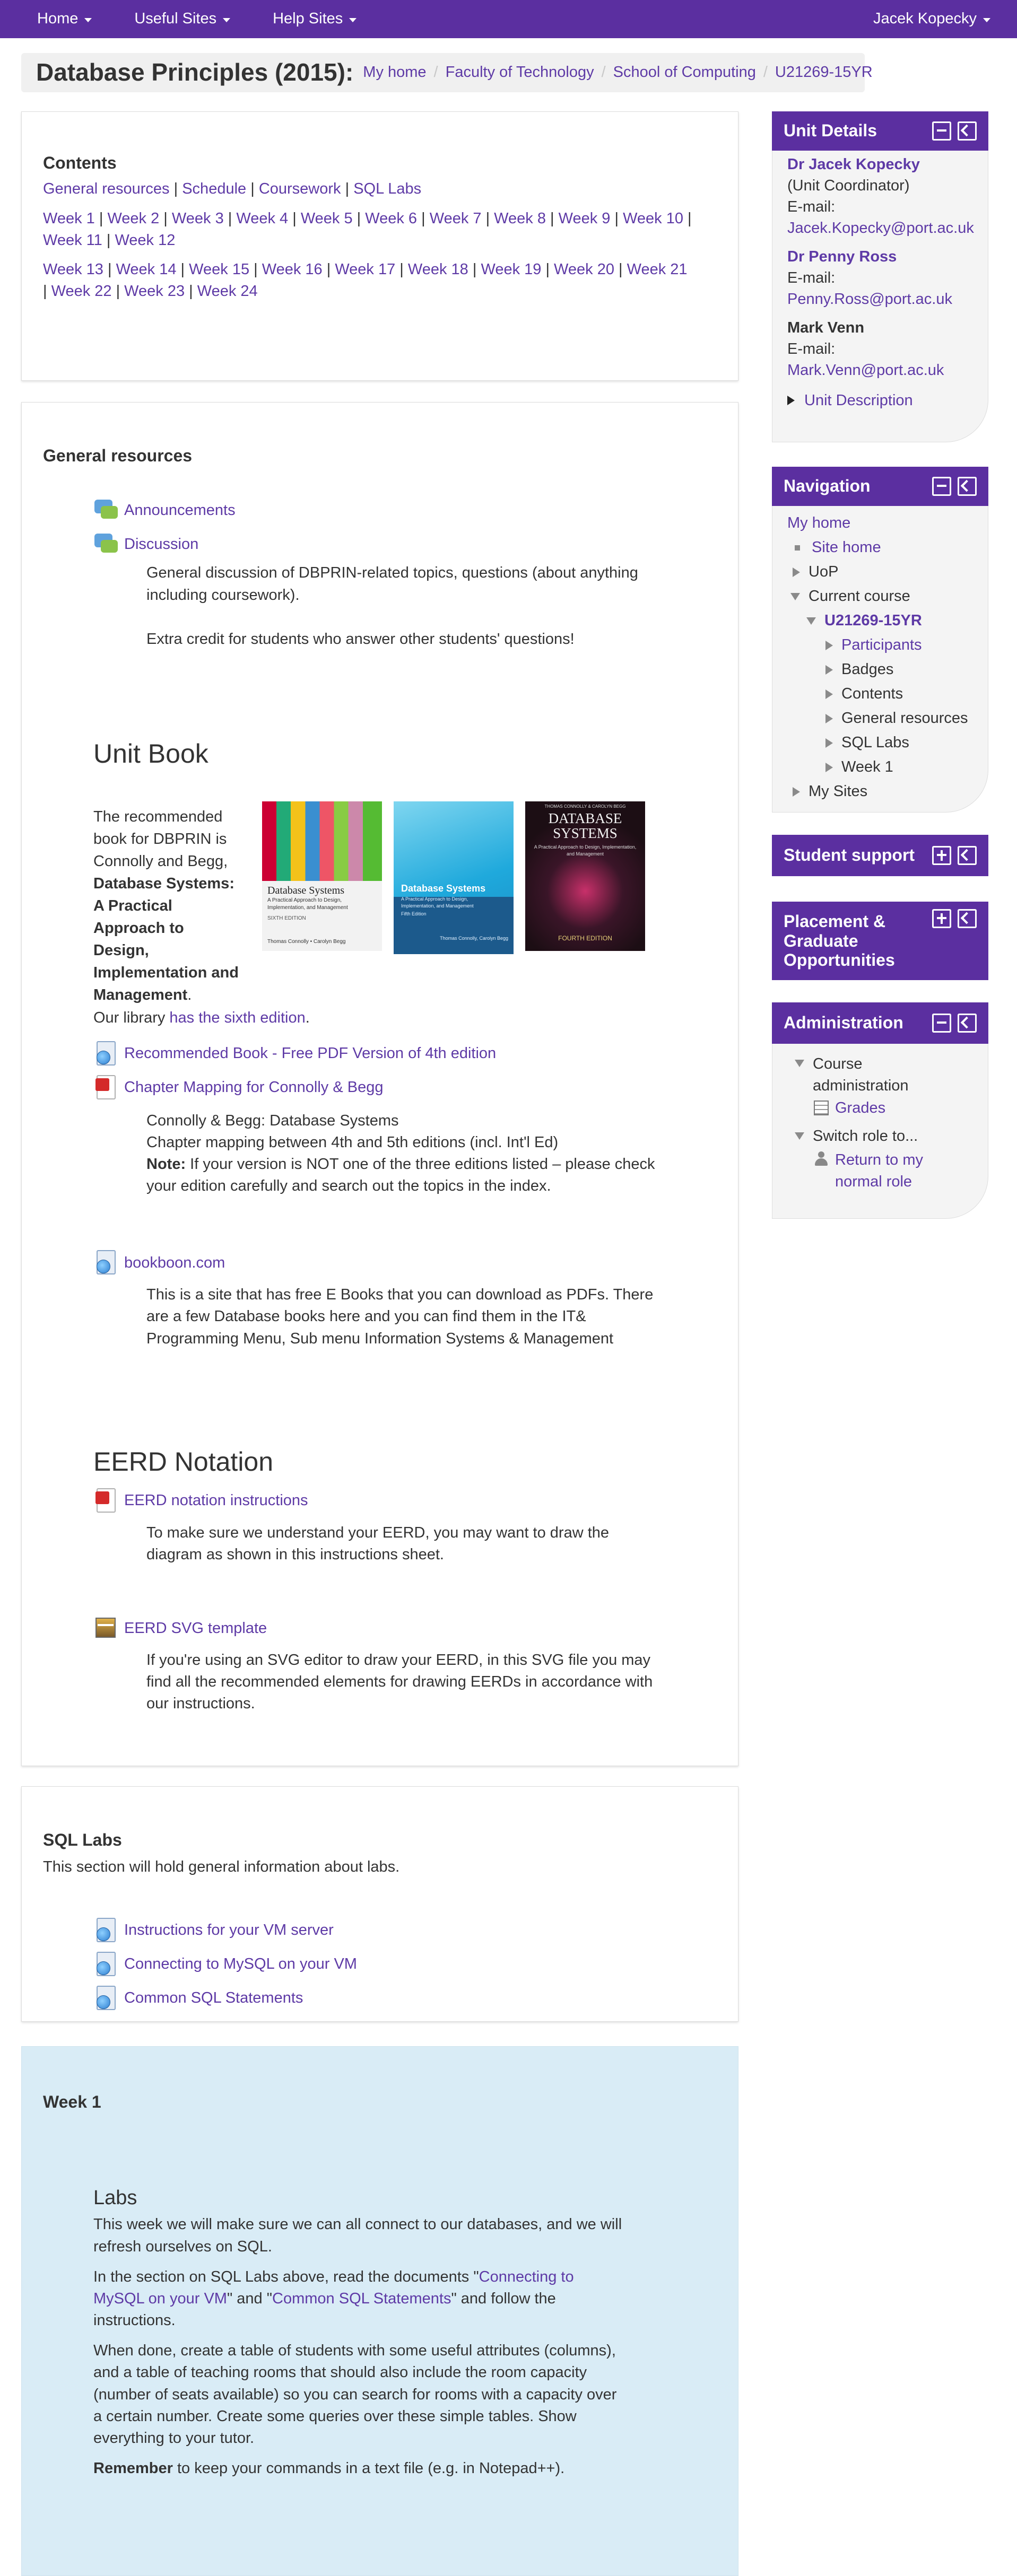  Describe the element at coordinates (584, 269) in the screenshot. I see `week-link: Week 20` at that location.